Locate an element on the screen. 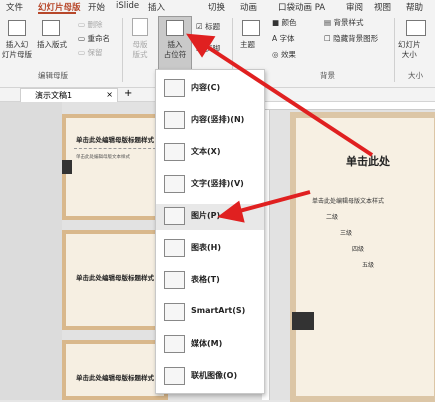  group-size: 大小 is located at coordinates (415, 75).